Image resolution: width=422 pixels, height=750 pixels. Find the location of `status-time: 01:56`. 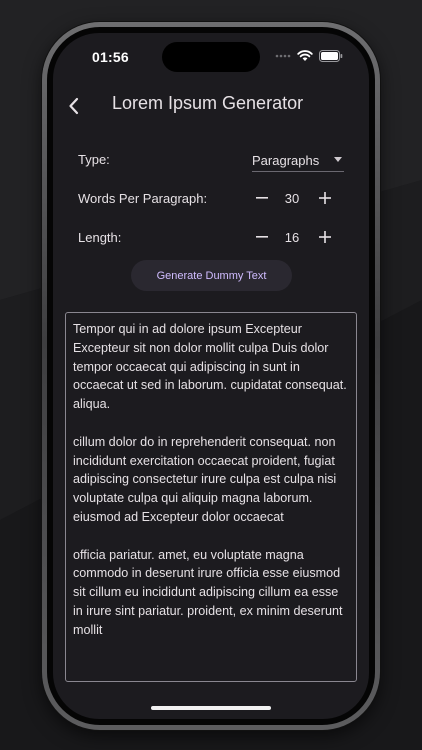

status-time: 01:56 is located at coordinates (110, 57).